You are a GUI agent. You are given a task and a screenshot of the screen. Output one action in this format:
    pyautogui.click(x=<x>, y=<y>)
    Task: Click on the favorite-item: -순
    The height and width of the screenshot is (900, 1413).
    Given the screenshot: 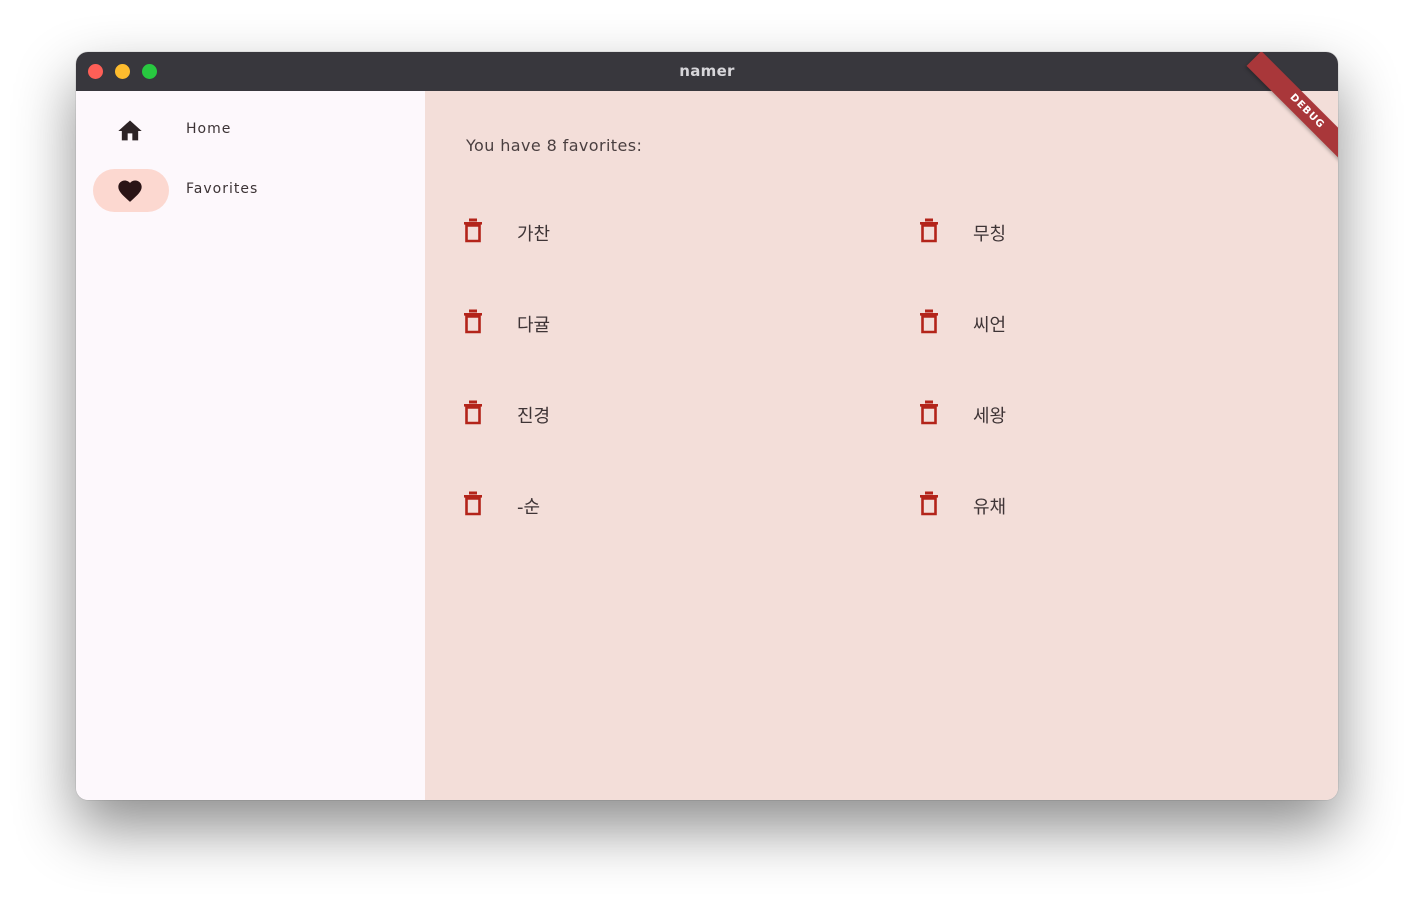 What is the action you would take?
    pyautogui.click(x=615, y=503)
    